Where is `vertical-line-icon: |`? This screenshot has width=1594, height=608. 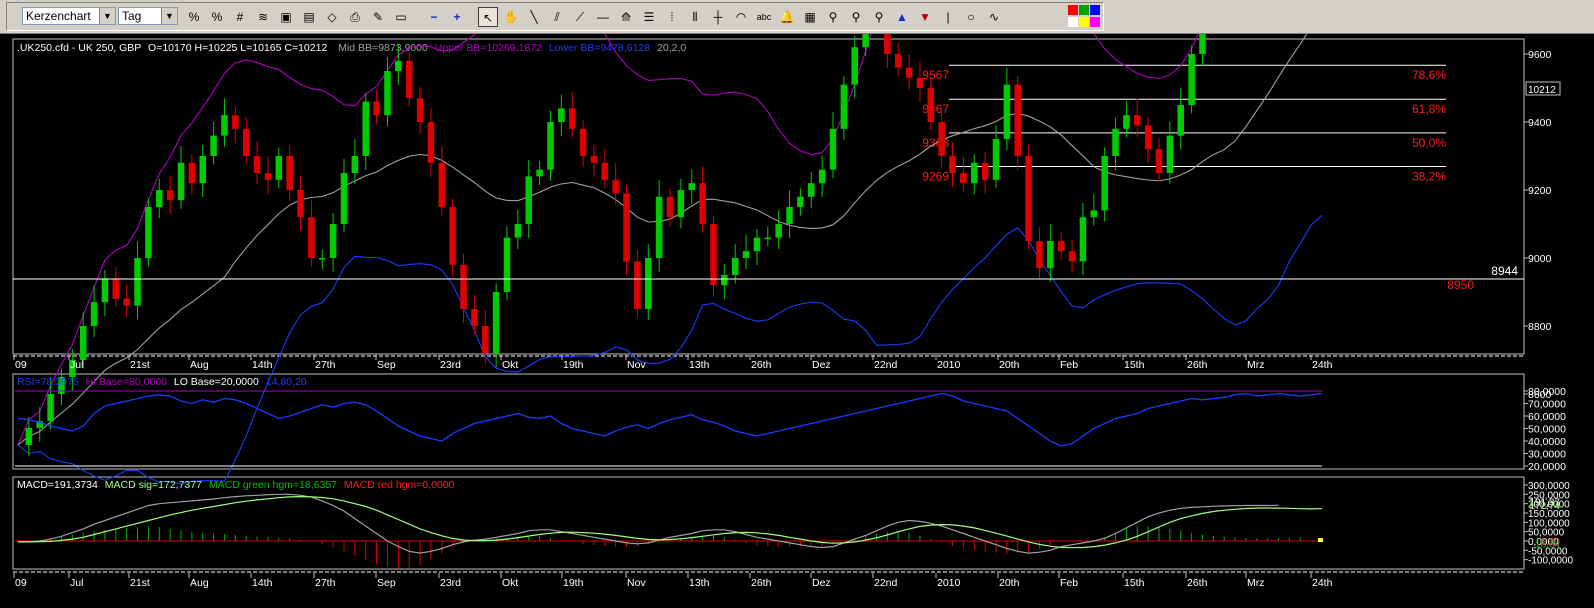
vertical-line-icon: | is located at coordinates (948, 17).